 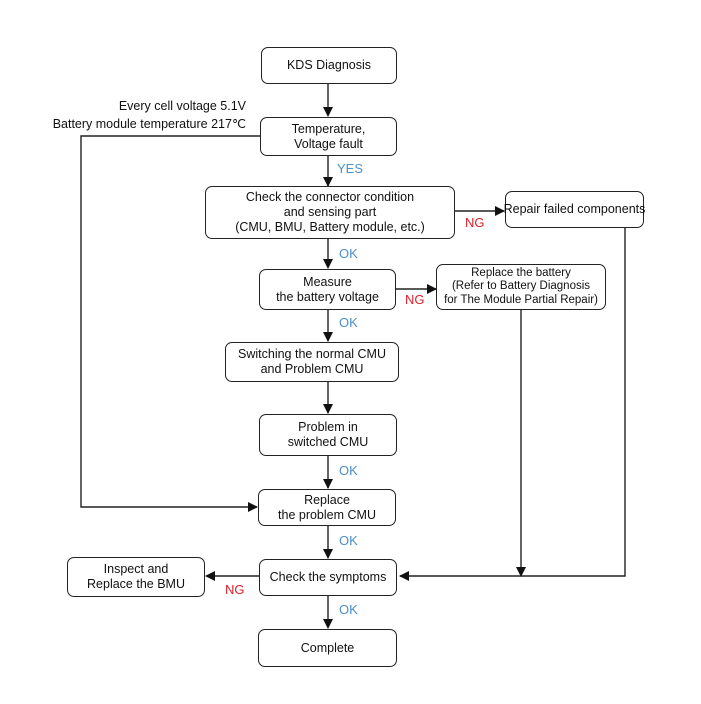 What do you see at coordinates (136, 584) in the screenshot?
I see `node-text: Replace the BMU` at bounding box center [136, 584].